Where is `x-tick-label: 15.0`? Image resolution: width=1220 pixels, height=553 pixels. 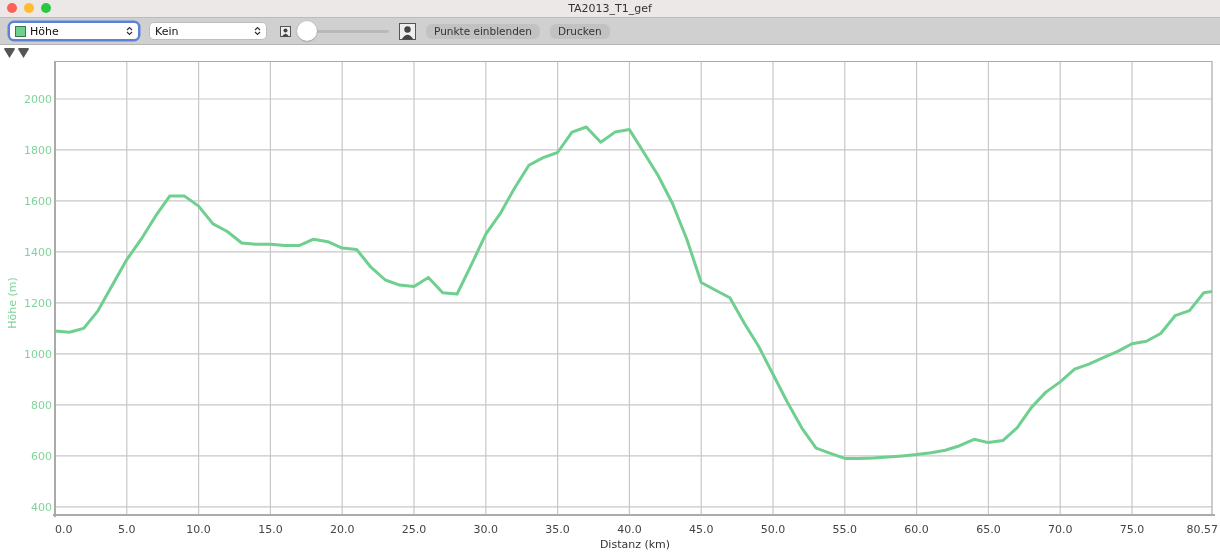
x-tick-label: 15.0 is located at coordinates (270, 529).